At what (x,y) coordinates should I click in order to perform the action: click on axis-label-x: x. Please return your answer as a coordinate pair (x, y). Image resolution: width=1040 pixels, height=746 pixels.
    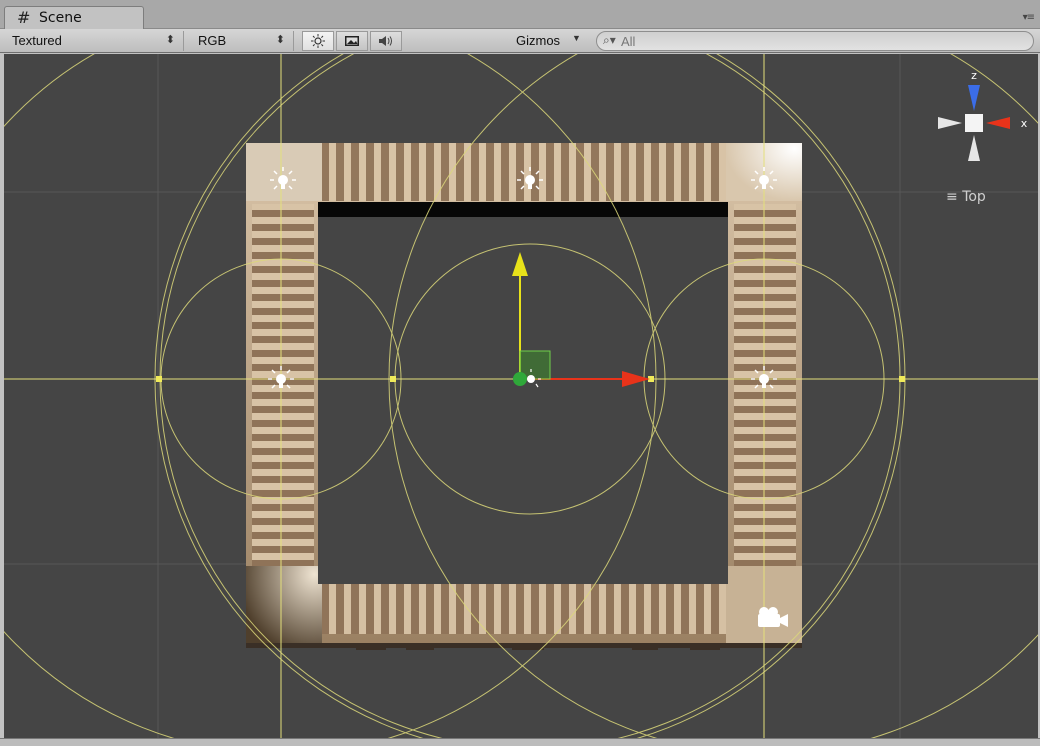
    Looking at the image, I should click on (1024, 123).